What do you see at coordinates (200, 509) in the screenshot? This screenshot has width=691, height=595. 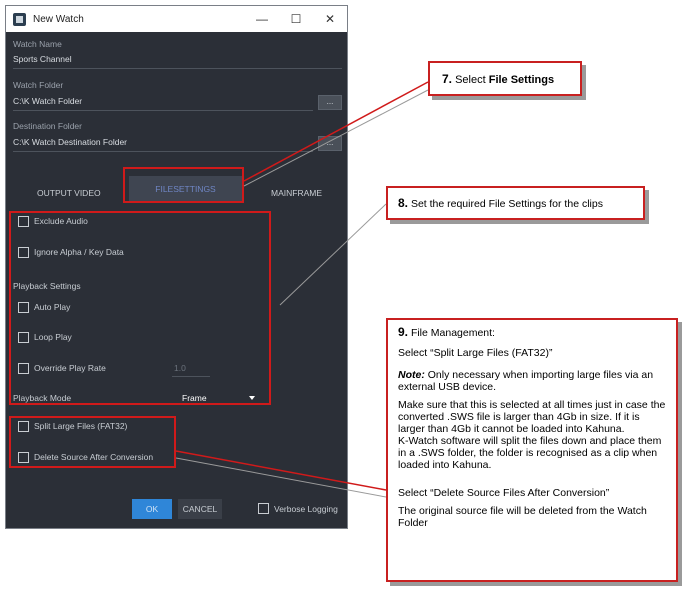 I see `cancel-button: CANCEL` at bounding box center [200, 509].